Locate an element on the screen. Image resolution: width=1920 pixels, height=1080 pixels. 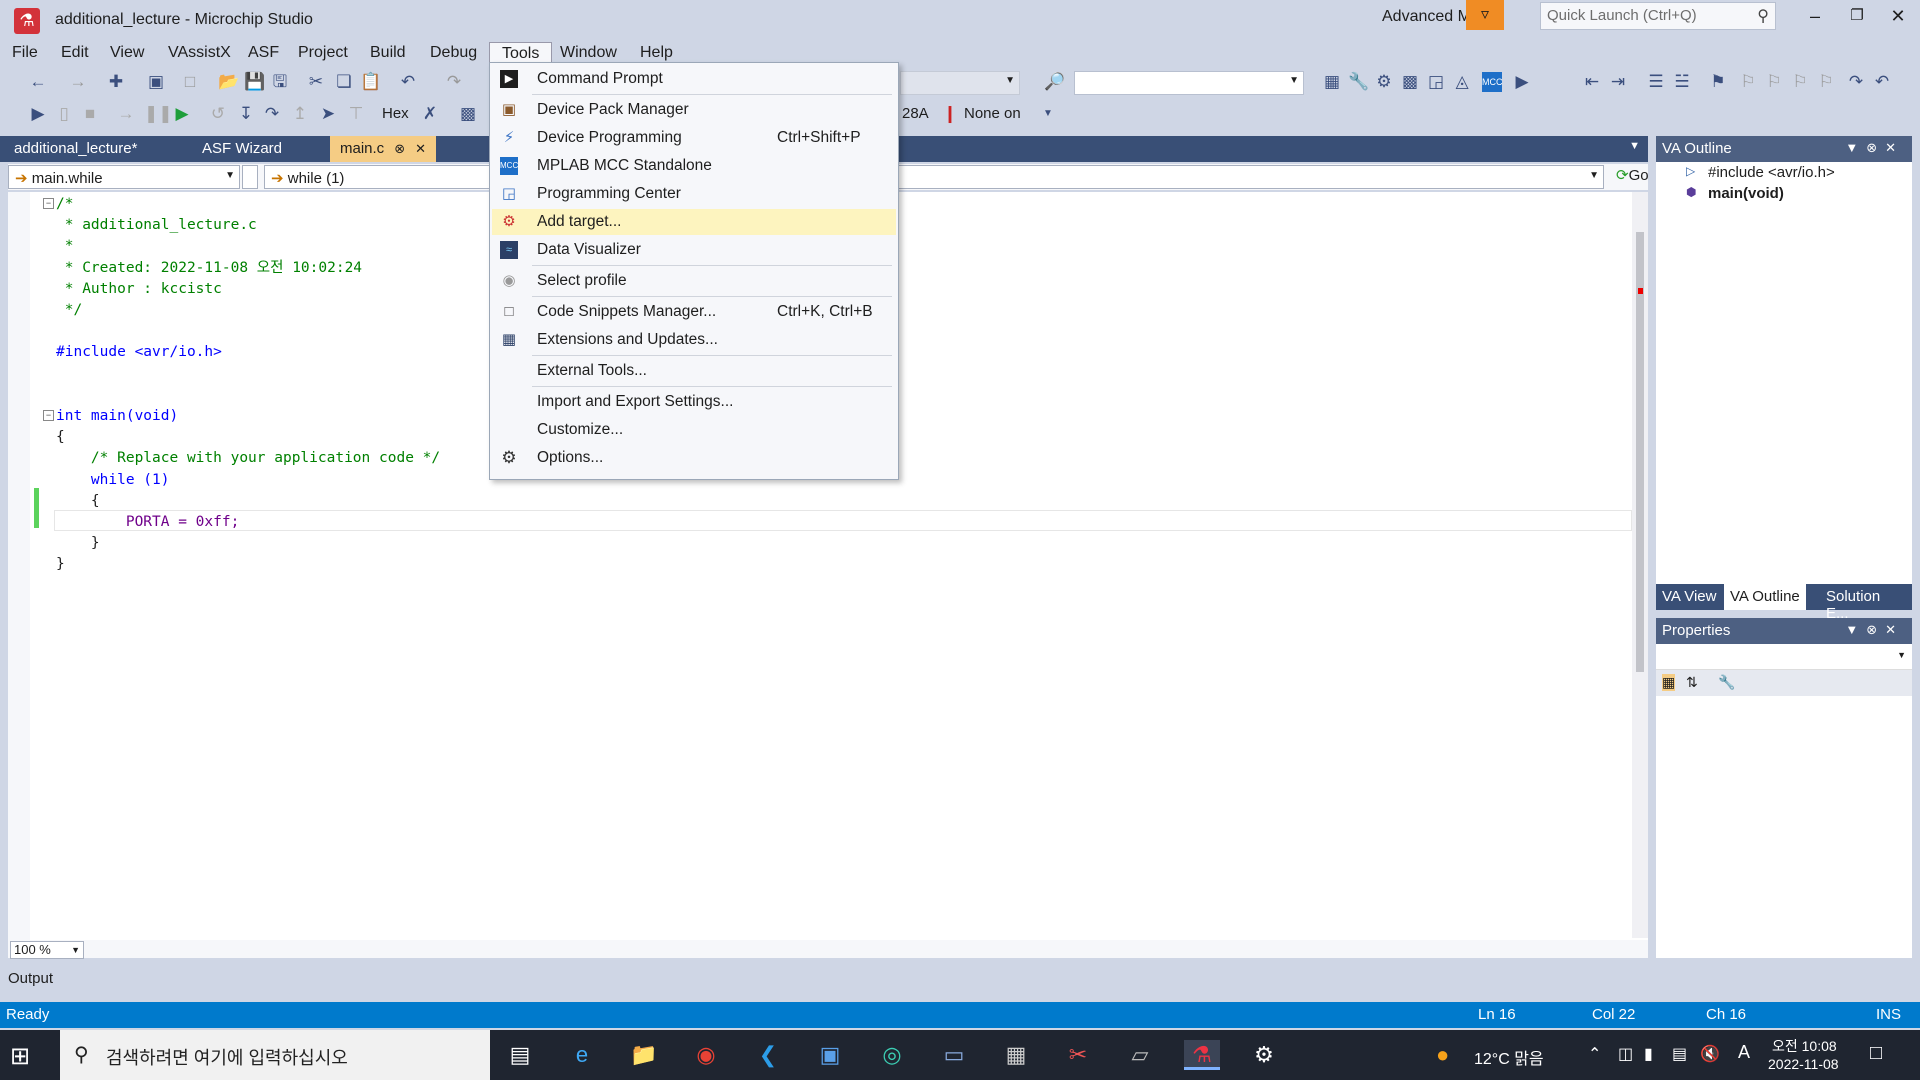
solution-explorer-icon: ▦ is located at coordinates (1332, 82).